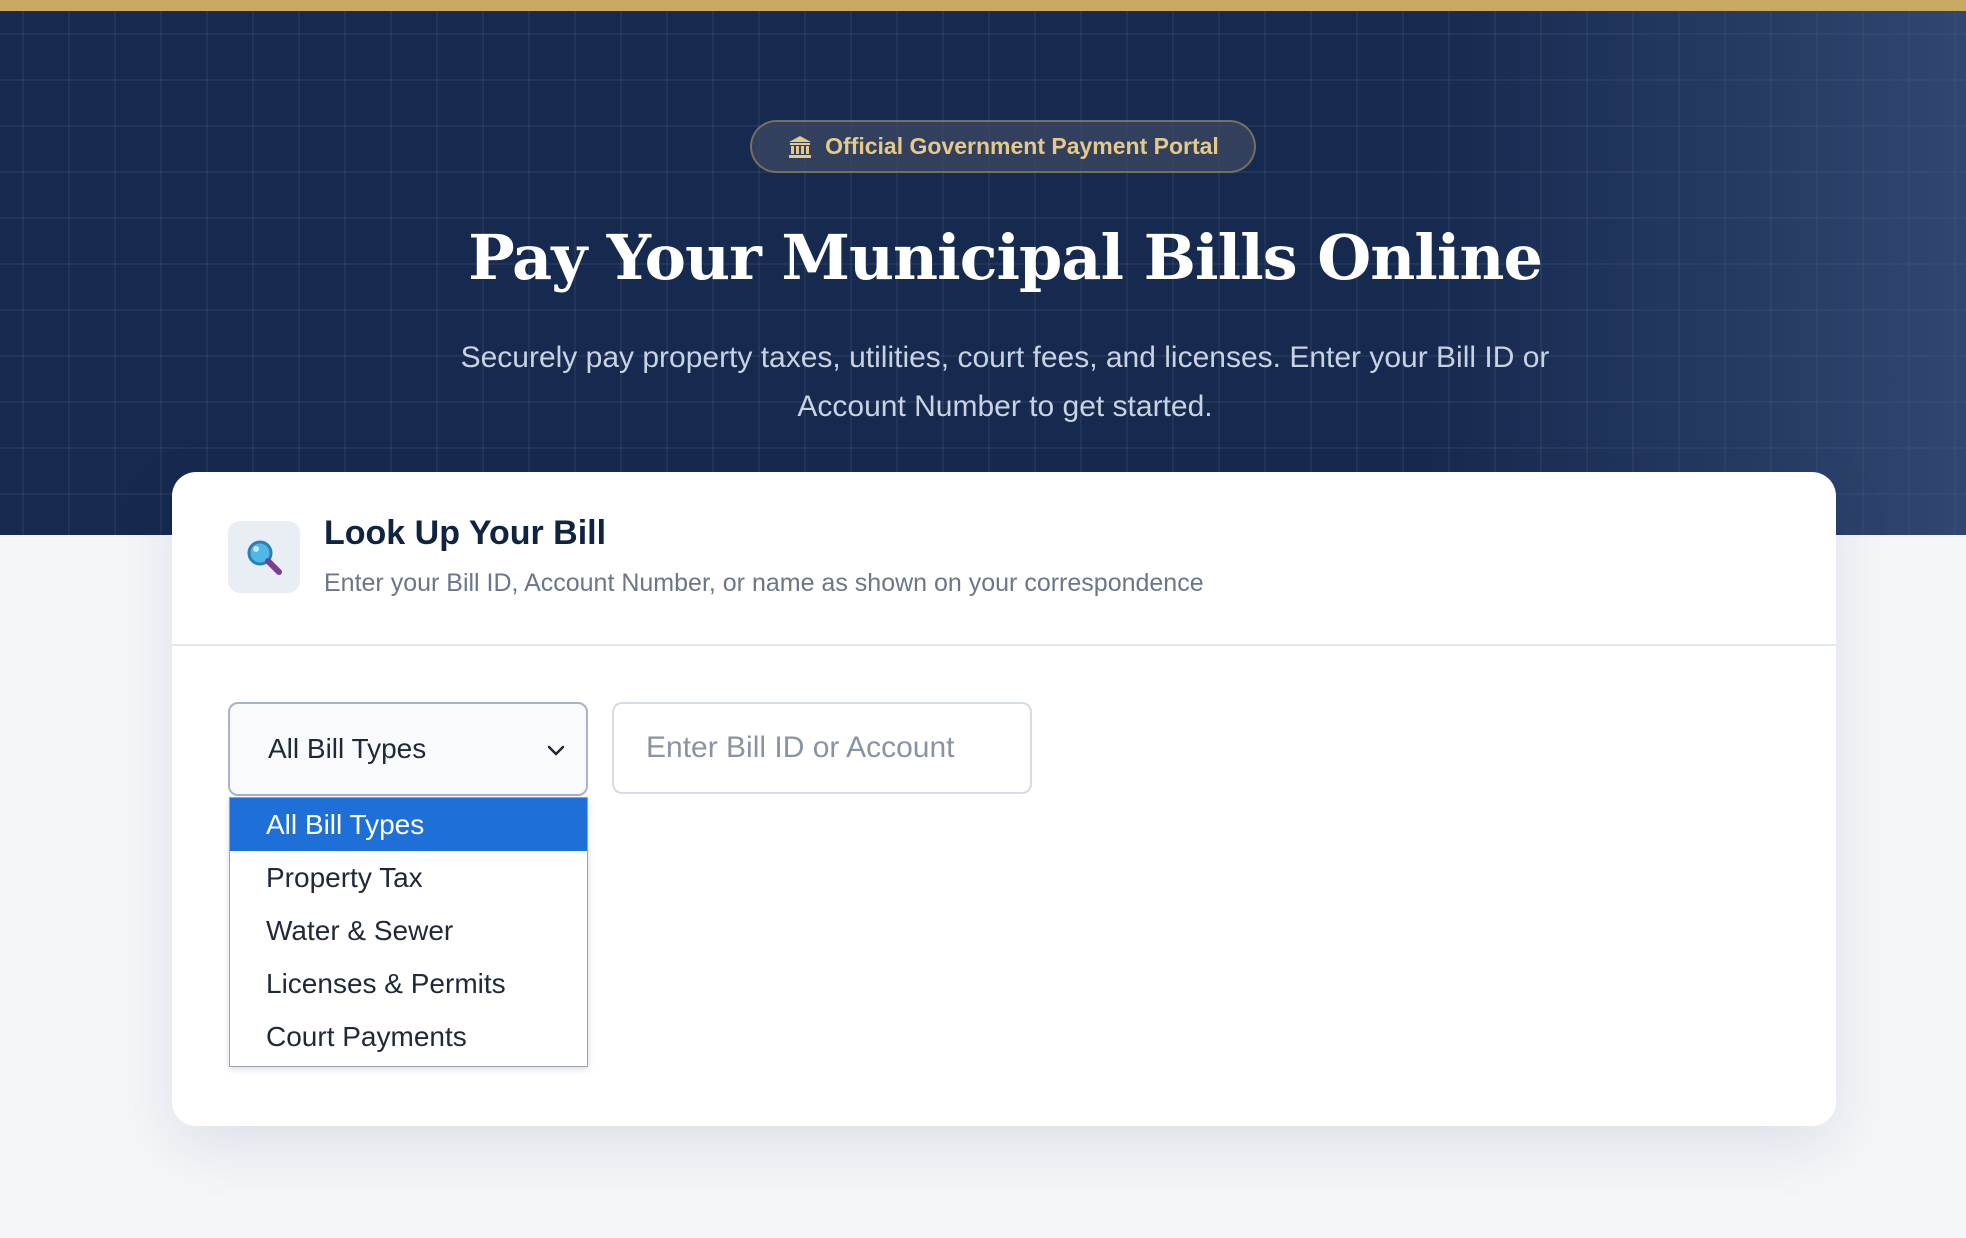 The image size is (1966, 1238). Describe the element at coordinates (264, 557) in the screenshot. I see `magnifying-glass-icon` at that location.